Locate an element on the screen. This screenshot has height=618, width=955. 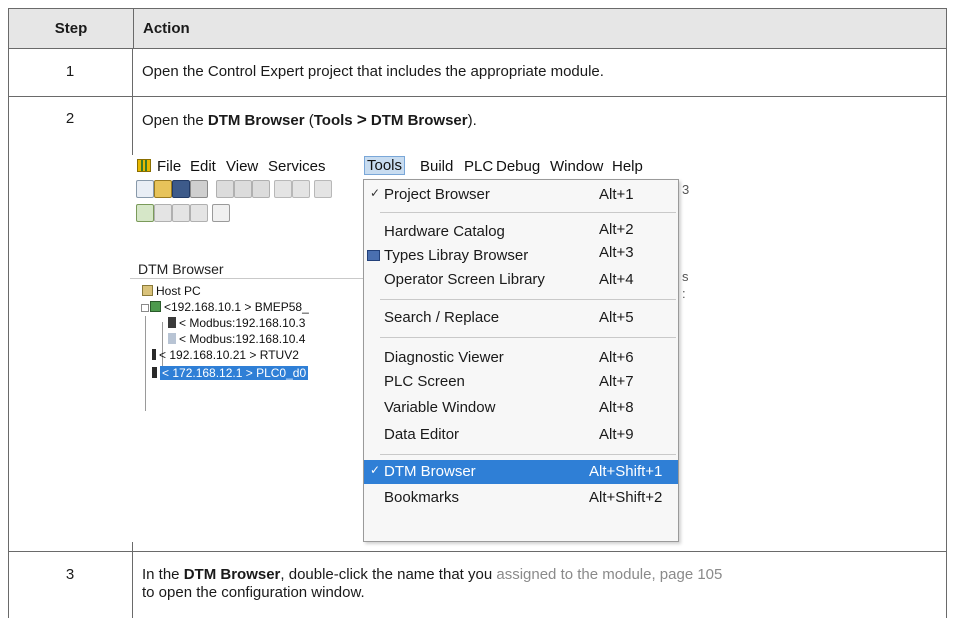
menu-item-bookmarks: Bookmarks Alt+Shift+2 is located at coordinates (521, 498).